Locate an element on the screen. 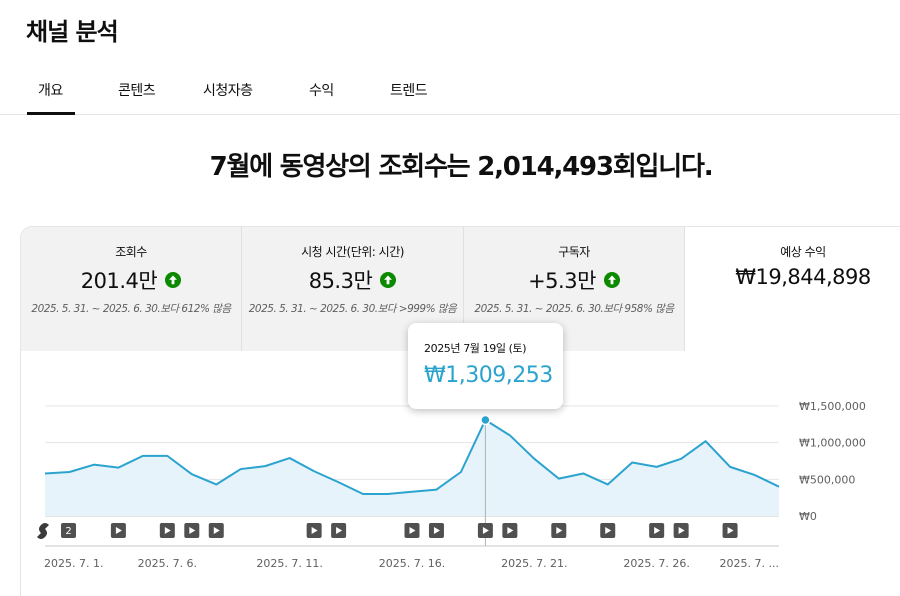 The height and width of the screenshot is (596, 900). x-tick-label: 2025. 7. 16. is located at coordinates (412, 563).